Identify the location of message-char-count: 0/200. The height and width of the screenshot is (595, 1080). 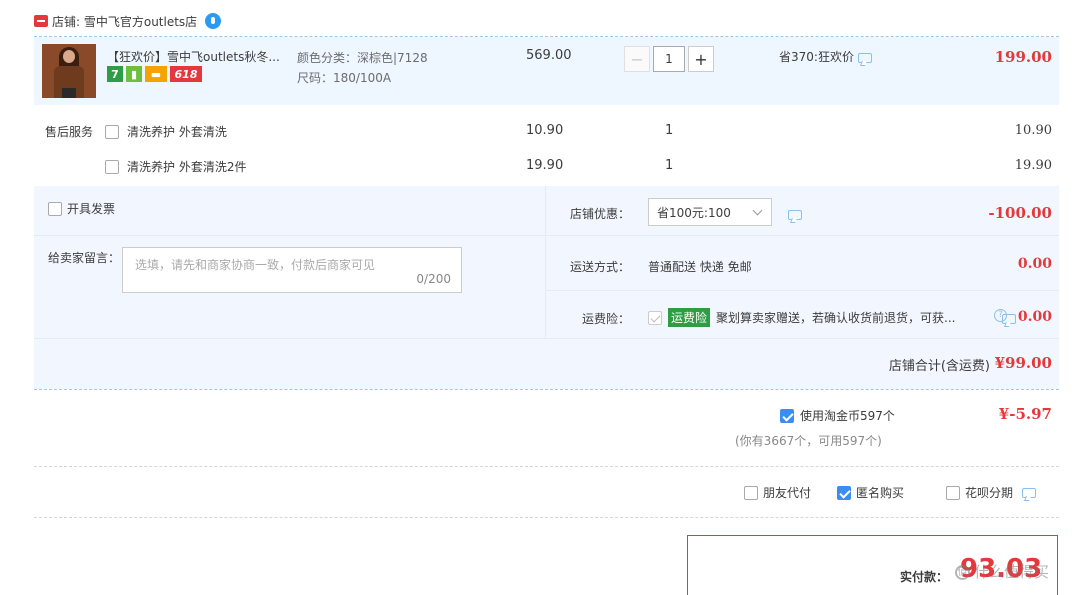
(433, 279).